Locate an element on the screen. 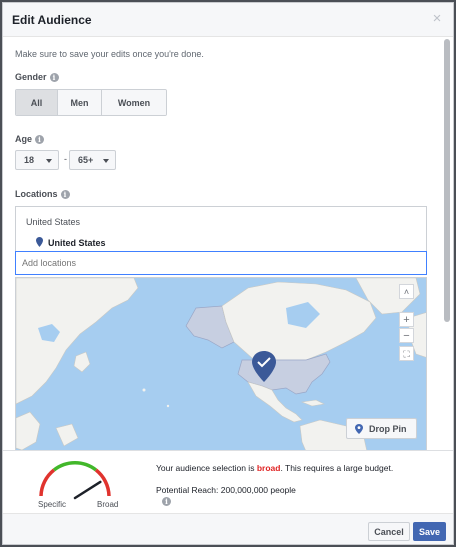 This screenshot has height=547, width=456. drop-pin-label: Drop Pin is located at coordinates (388, 428).